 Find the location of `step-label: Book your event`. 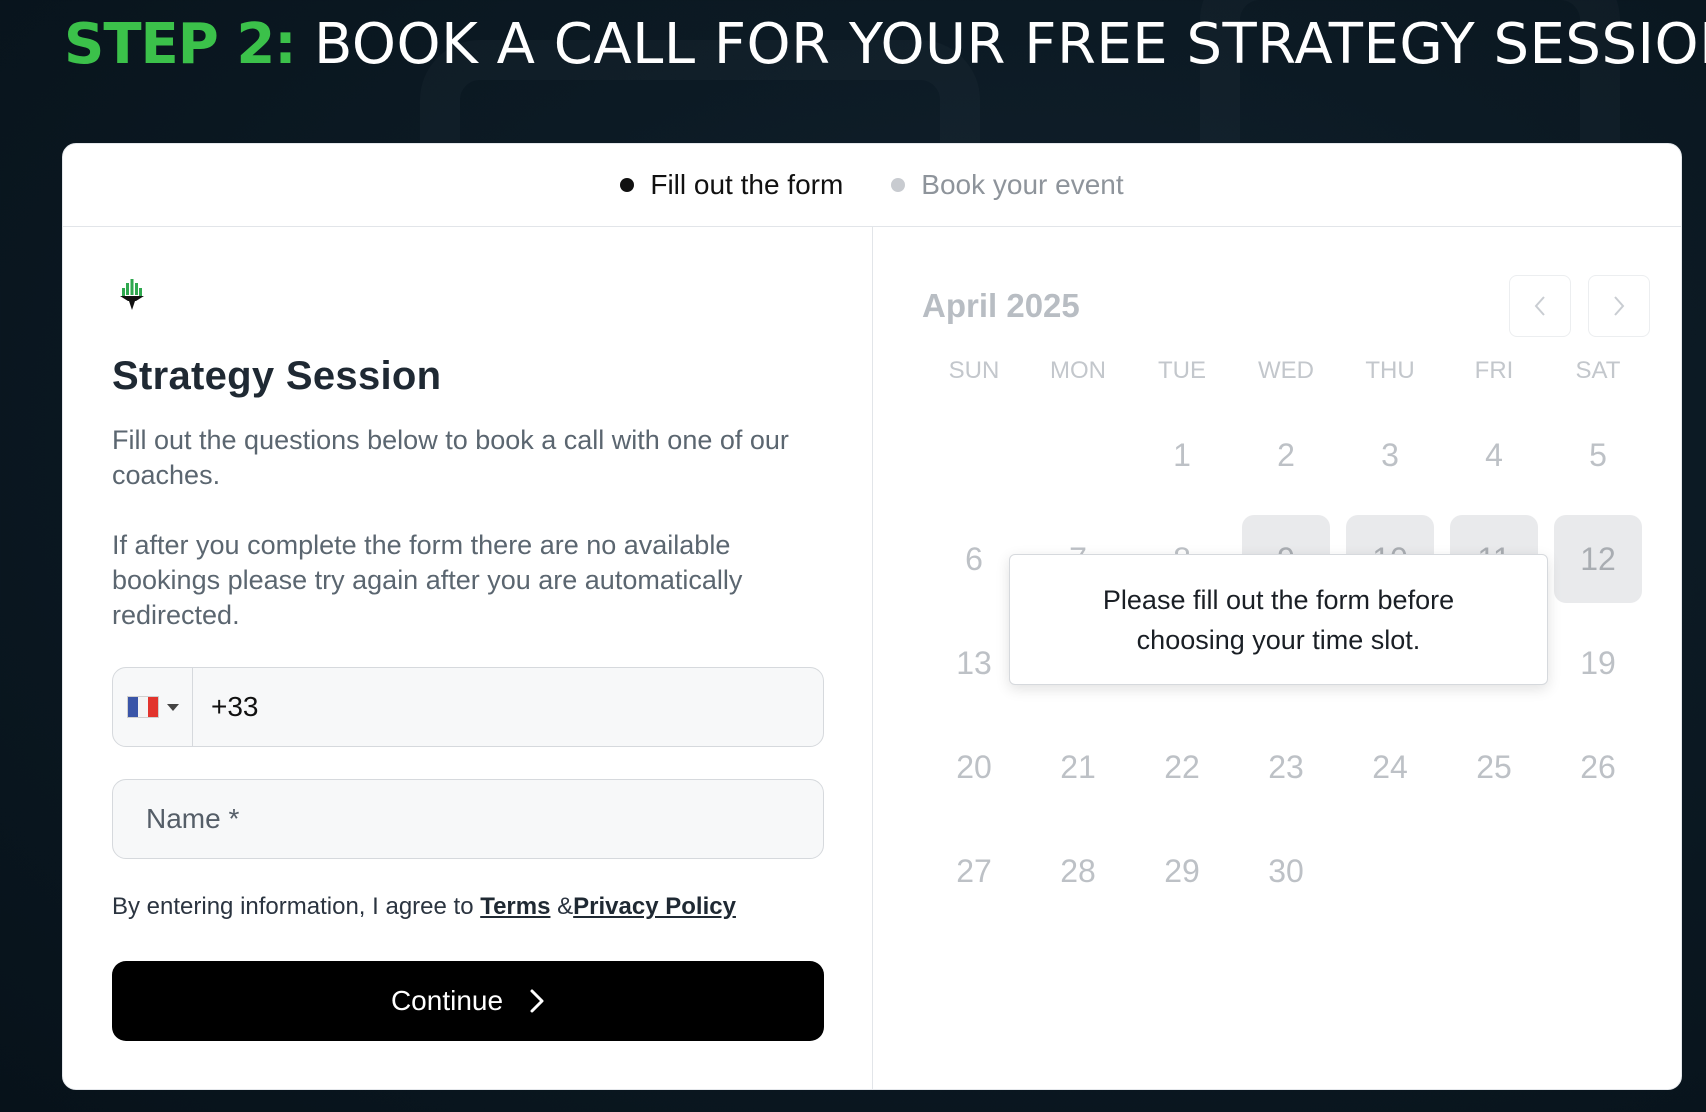

step-label: Book your event is located at coordinates (1022, 184).